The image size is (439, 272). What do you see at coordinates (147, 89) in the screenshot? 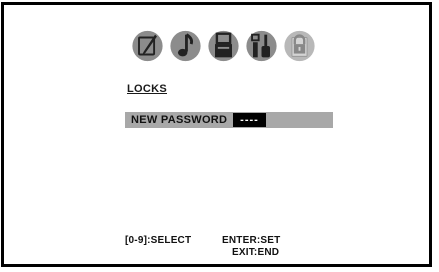
I see `section-title: LOCKS` at bounding box center [147, 89].